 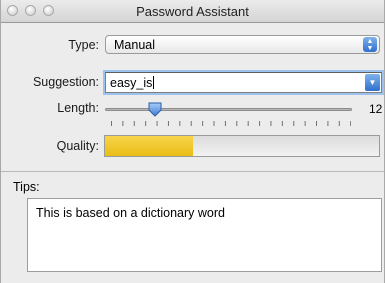 What do you see at coordinates (77, 146) in the screenshot?
I see `quality-label: Quality:` at bounding box center [77, 146].